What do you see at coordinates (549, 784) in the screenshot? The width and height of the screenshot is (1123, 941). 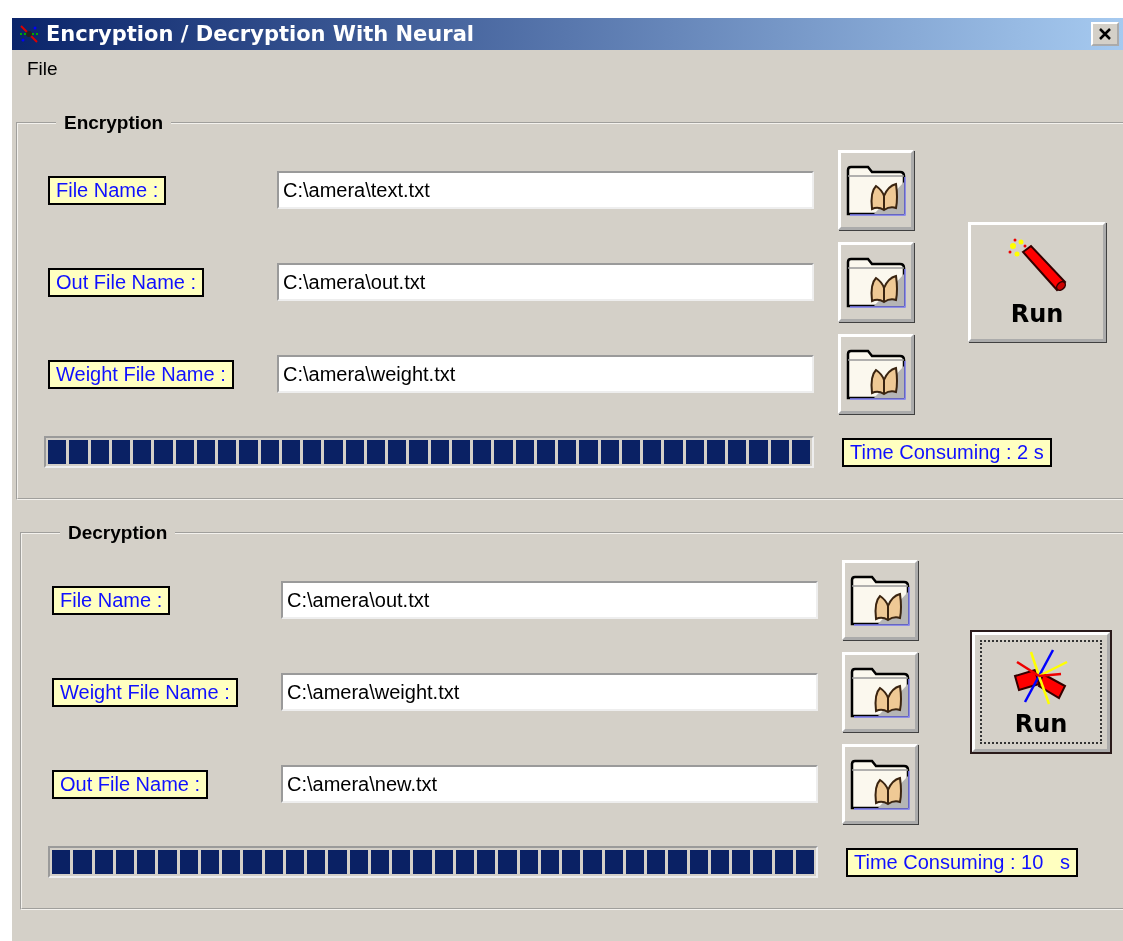 I see `input-field: C:\amera\new.txt` at bounding box center [549, 784].